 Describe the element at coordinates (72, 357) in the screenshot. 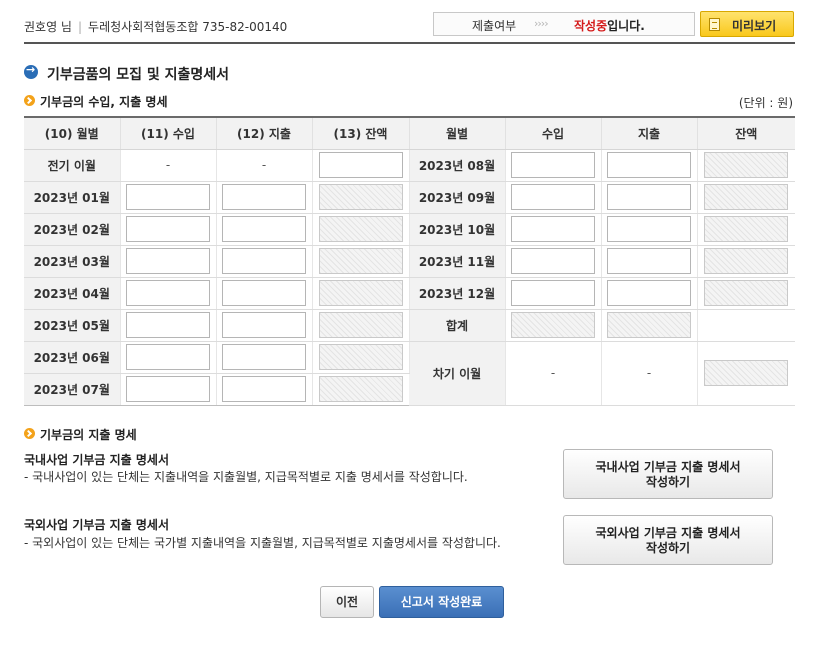

I see `row-label-left: 2023년 06월` at that location.